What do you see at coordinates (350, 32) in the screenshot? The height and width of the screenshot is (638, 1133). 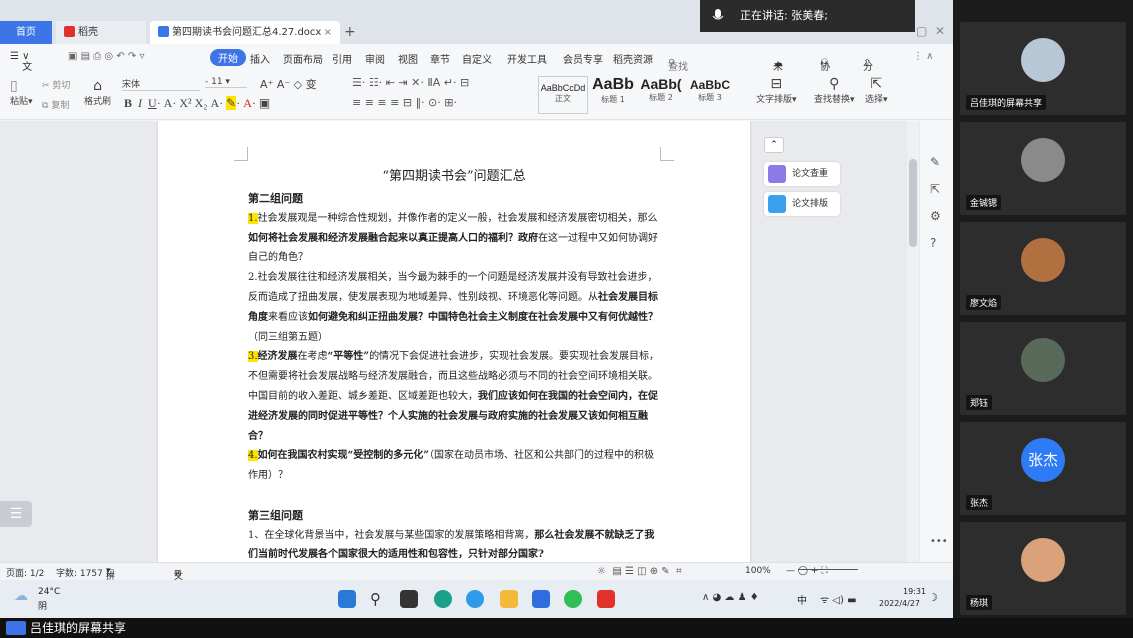 I see `new-tab-button: +` at bounding box center [350, 32].